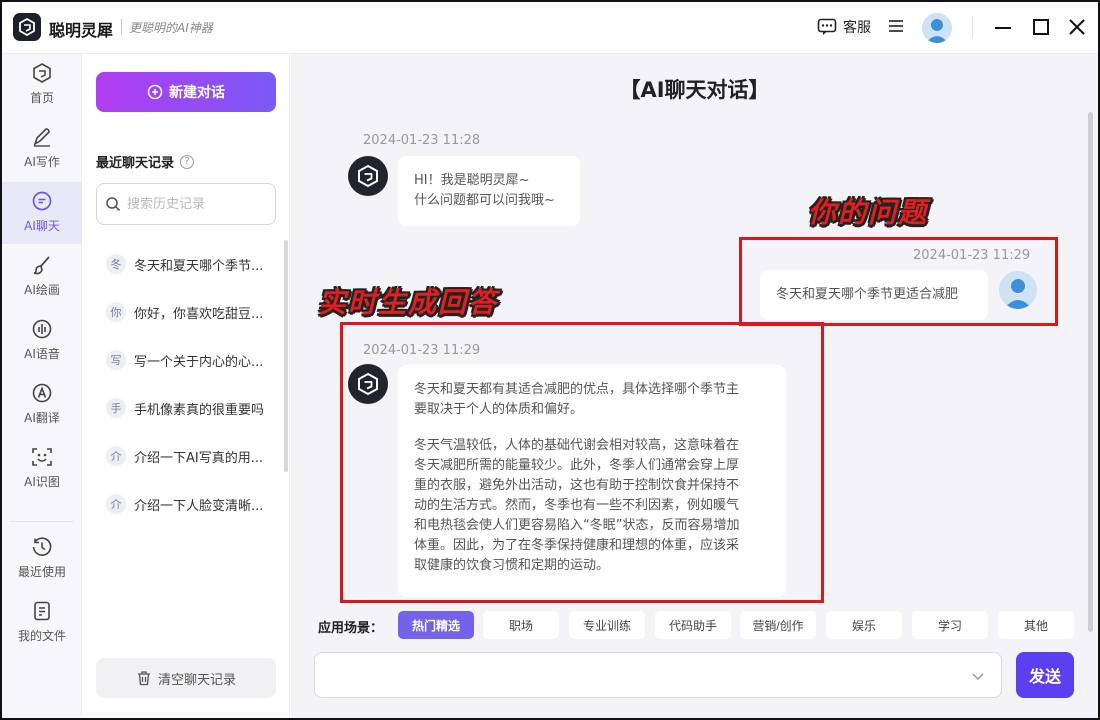 The image size is (1100, 720). Describe the element at coordinates (577, 485) in the screenshot. I see `message-line: 重的衣服，避免外出活动，这也有助于控制饮食并保持不` at that location.